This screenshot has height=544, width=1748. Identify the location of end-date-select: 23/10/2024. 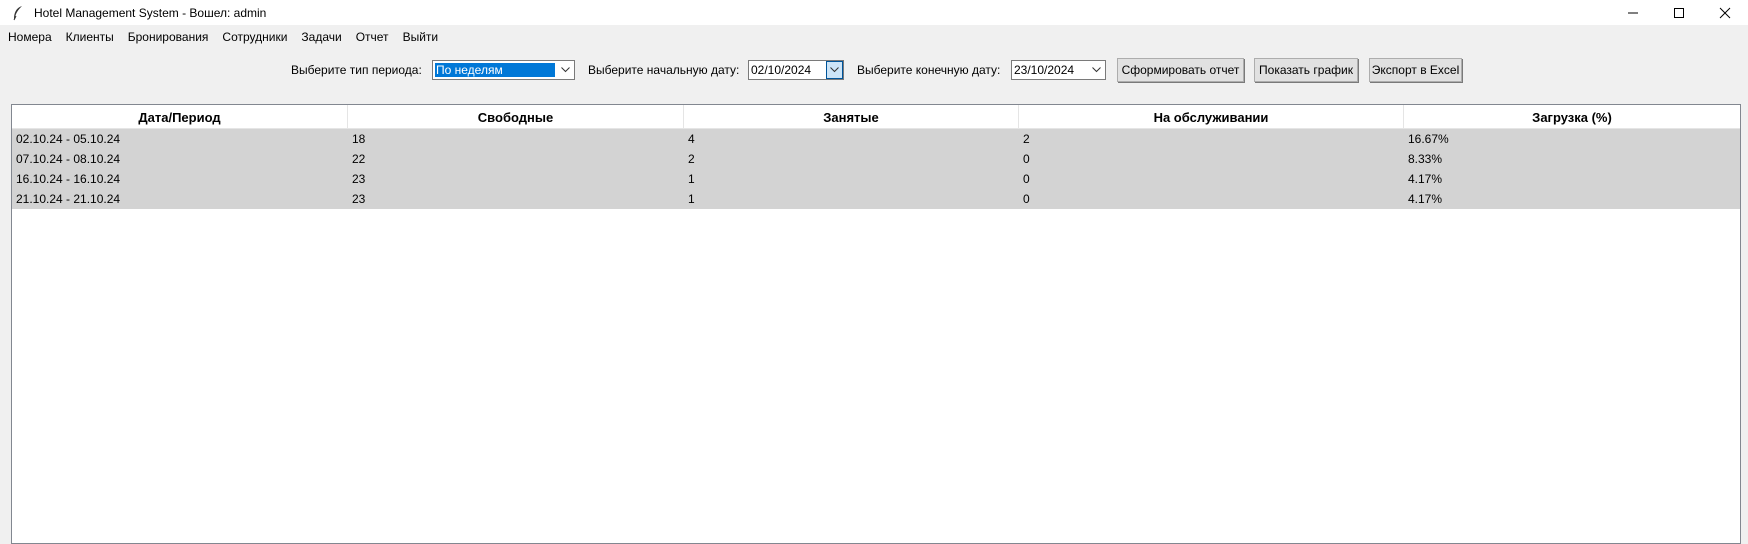
(1058, 70).